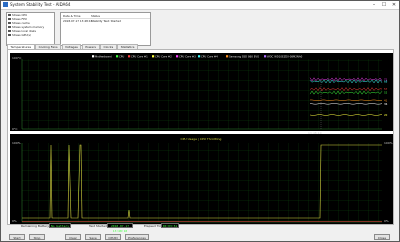 The height and width of the screenshot is (242, 400). I want to click on close-button: Close, so click(382, 237).